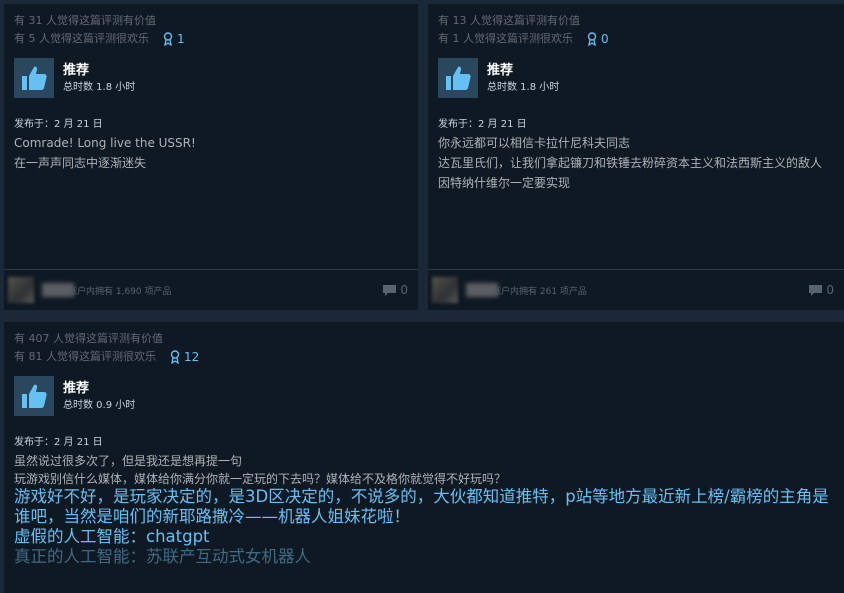  Describe the element at coordinates (509, 20) in the screenshot. I see `helpful-count: 有 13 人觉得这篇评测有价值` at that location.